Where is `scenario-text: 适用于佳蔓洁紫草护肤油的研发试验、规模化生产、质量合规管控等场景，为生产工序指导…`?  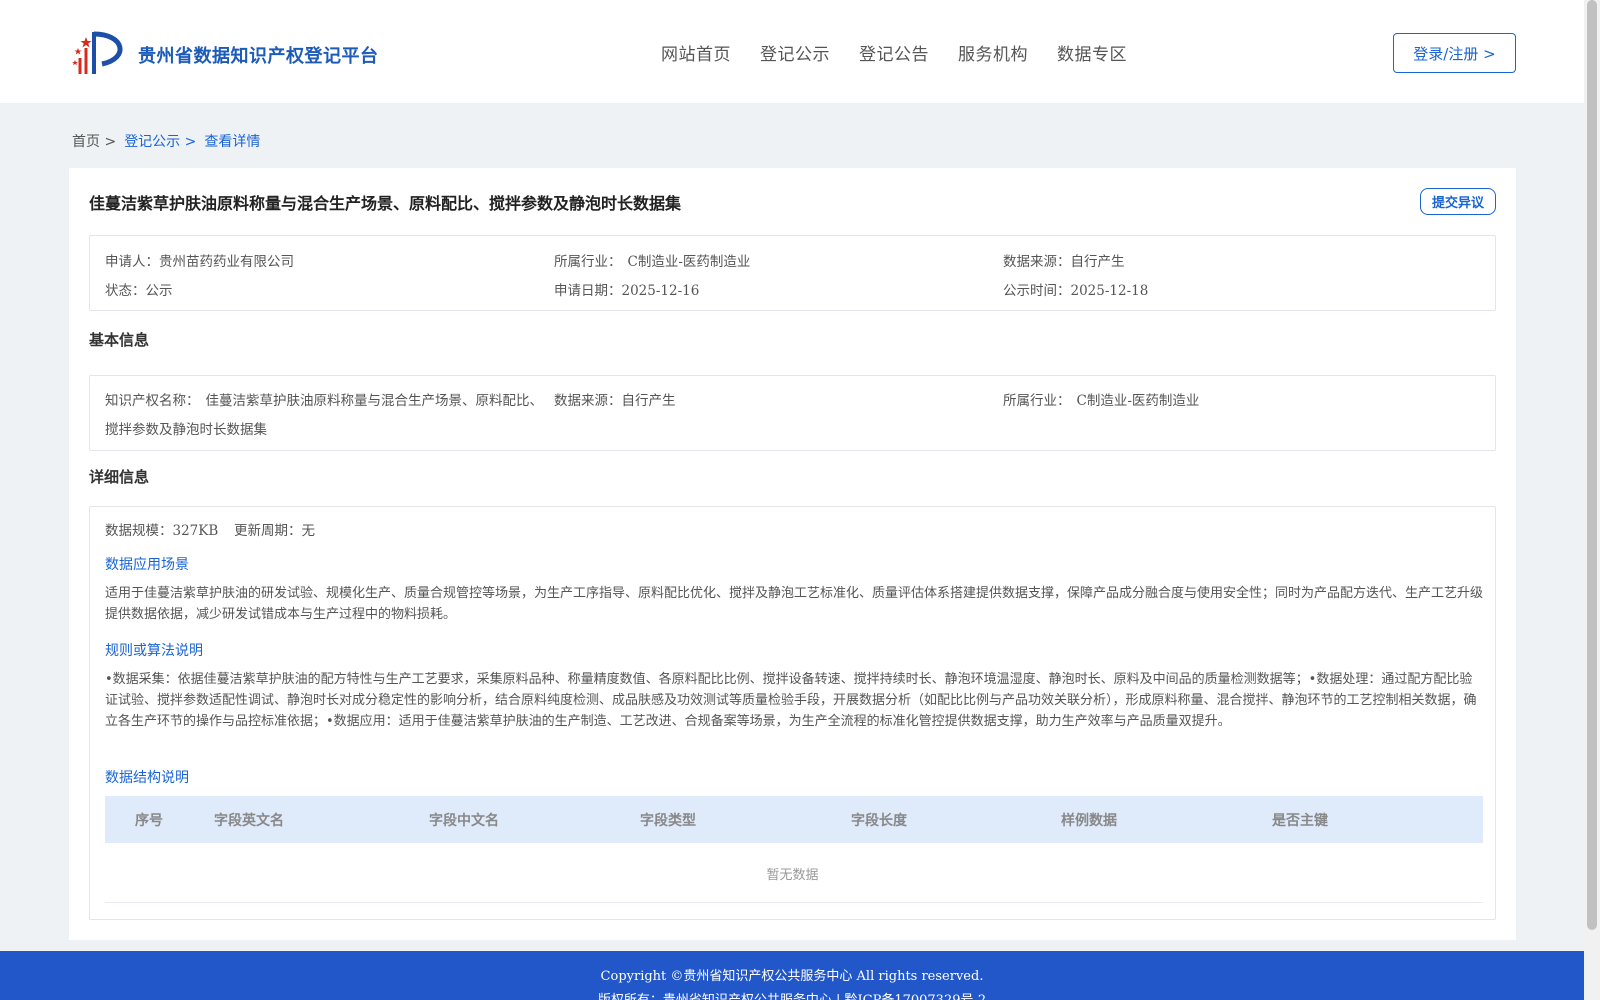
scenario-text: 适用于佳蔓洁紫草护肤油的研发试验、规模化生产、质量合规管控等场景，为生产工序指导… is located at coordinates (794, 604).